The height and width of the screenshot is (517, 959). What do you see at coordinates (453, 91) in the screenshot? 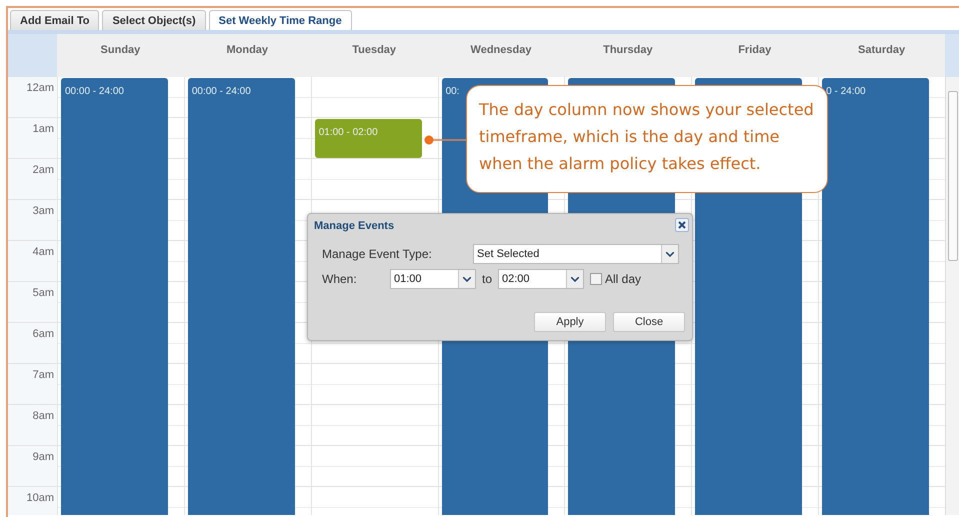
I see `event-time: 00:` at bounding box center [453, 91].